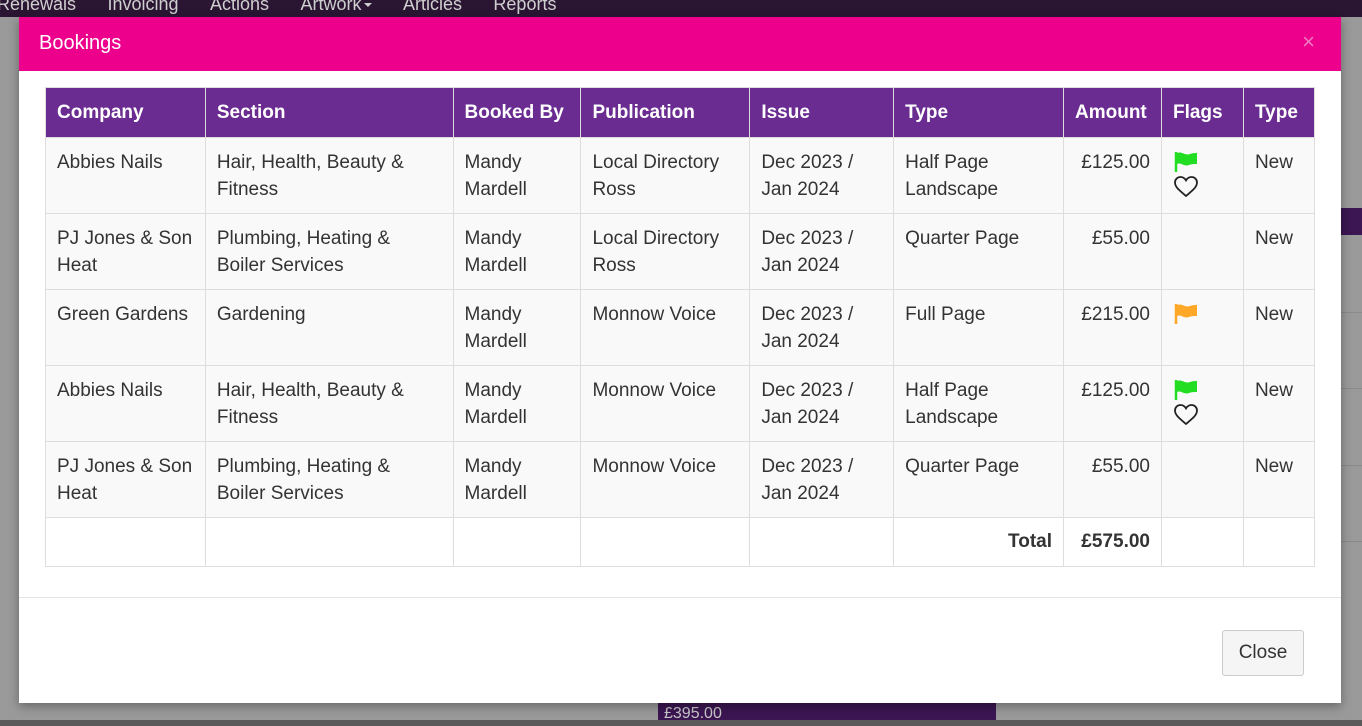 This screenshot has width=1362, height=726. What do you see at coordinates (524, 6) in the screenshot?
I see `nav-item-reports: Reports` at bounding box center [524, 6].